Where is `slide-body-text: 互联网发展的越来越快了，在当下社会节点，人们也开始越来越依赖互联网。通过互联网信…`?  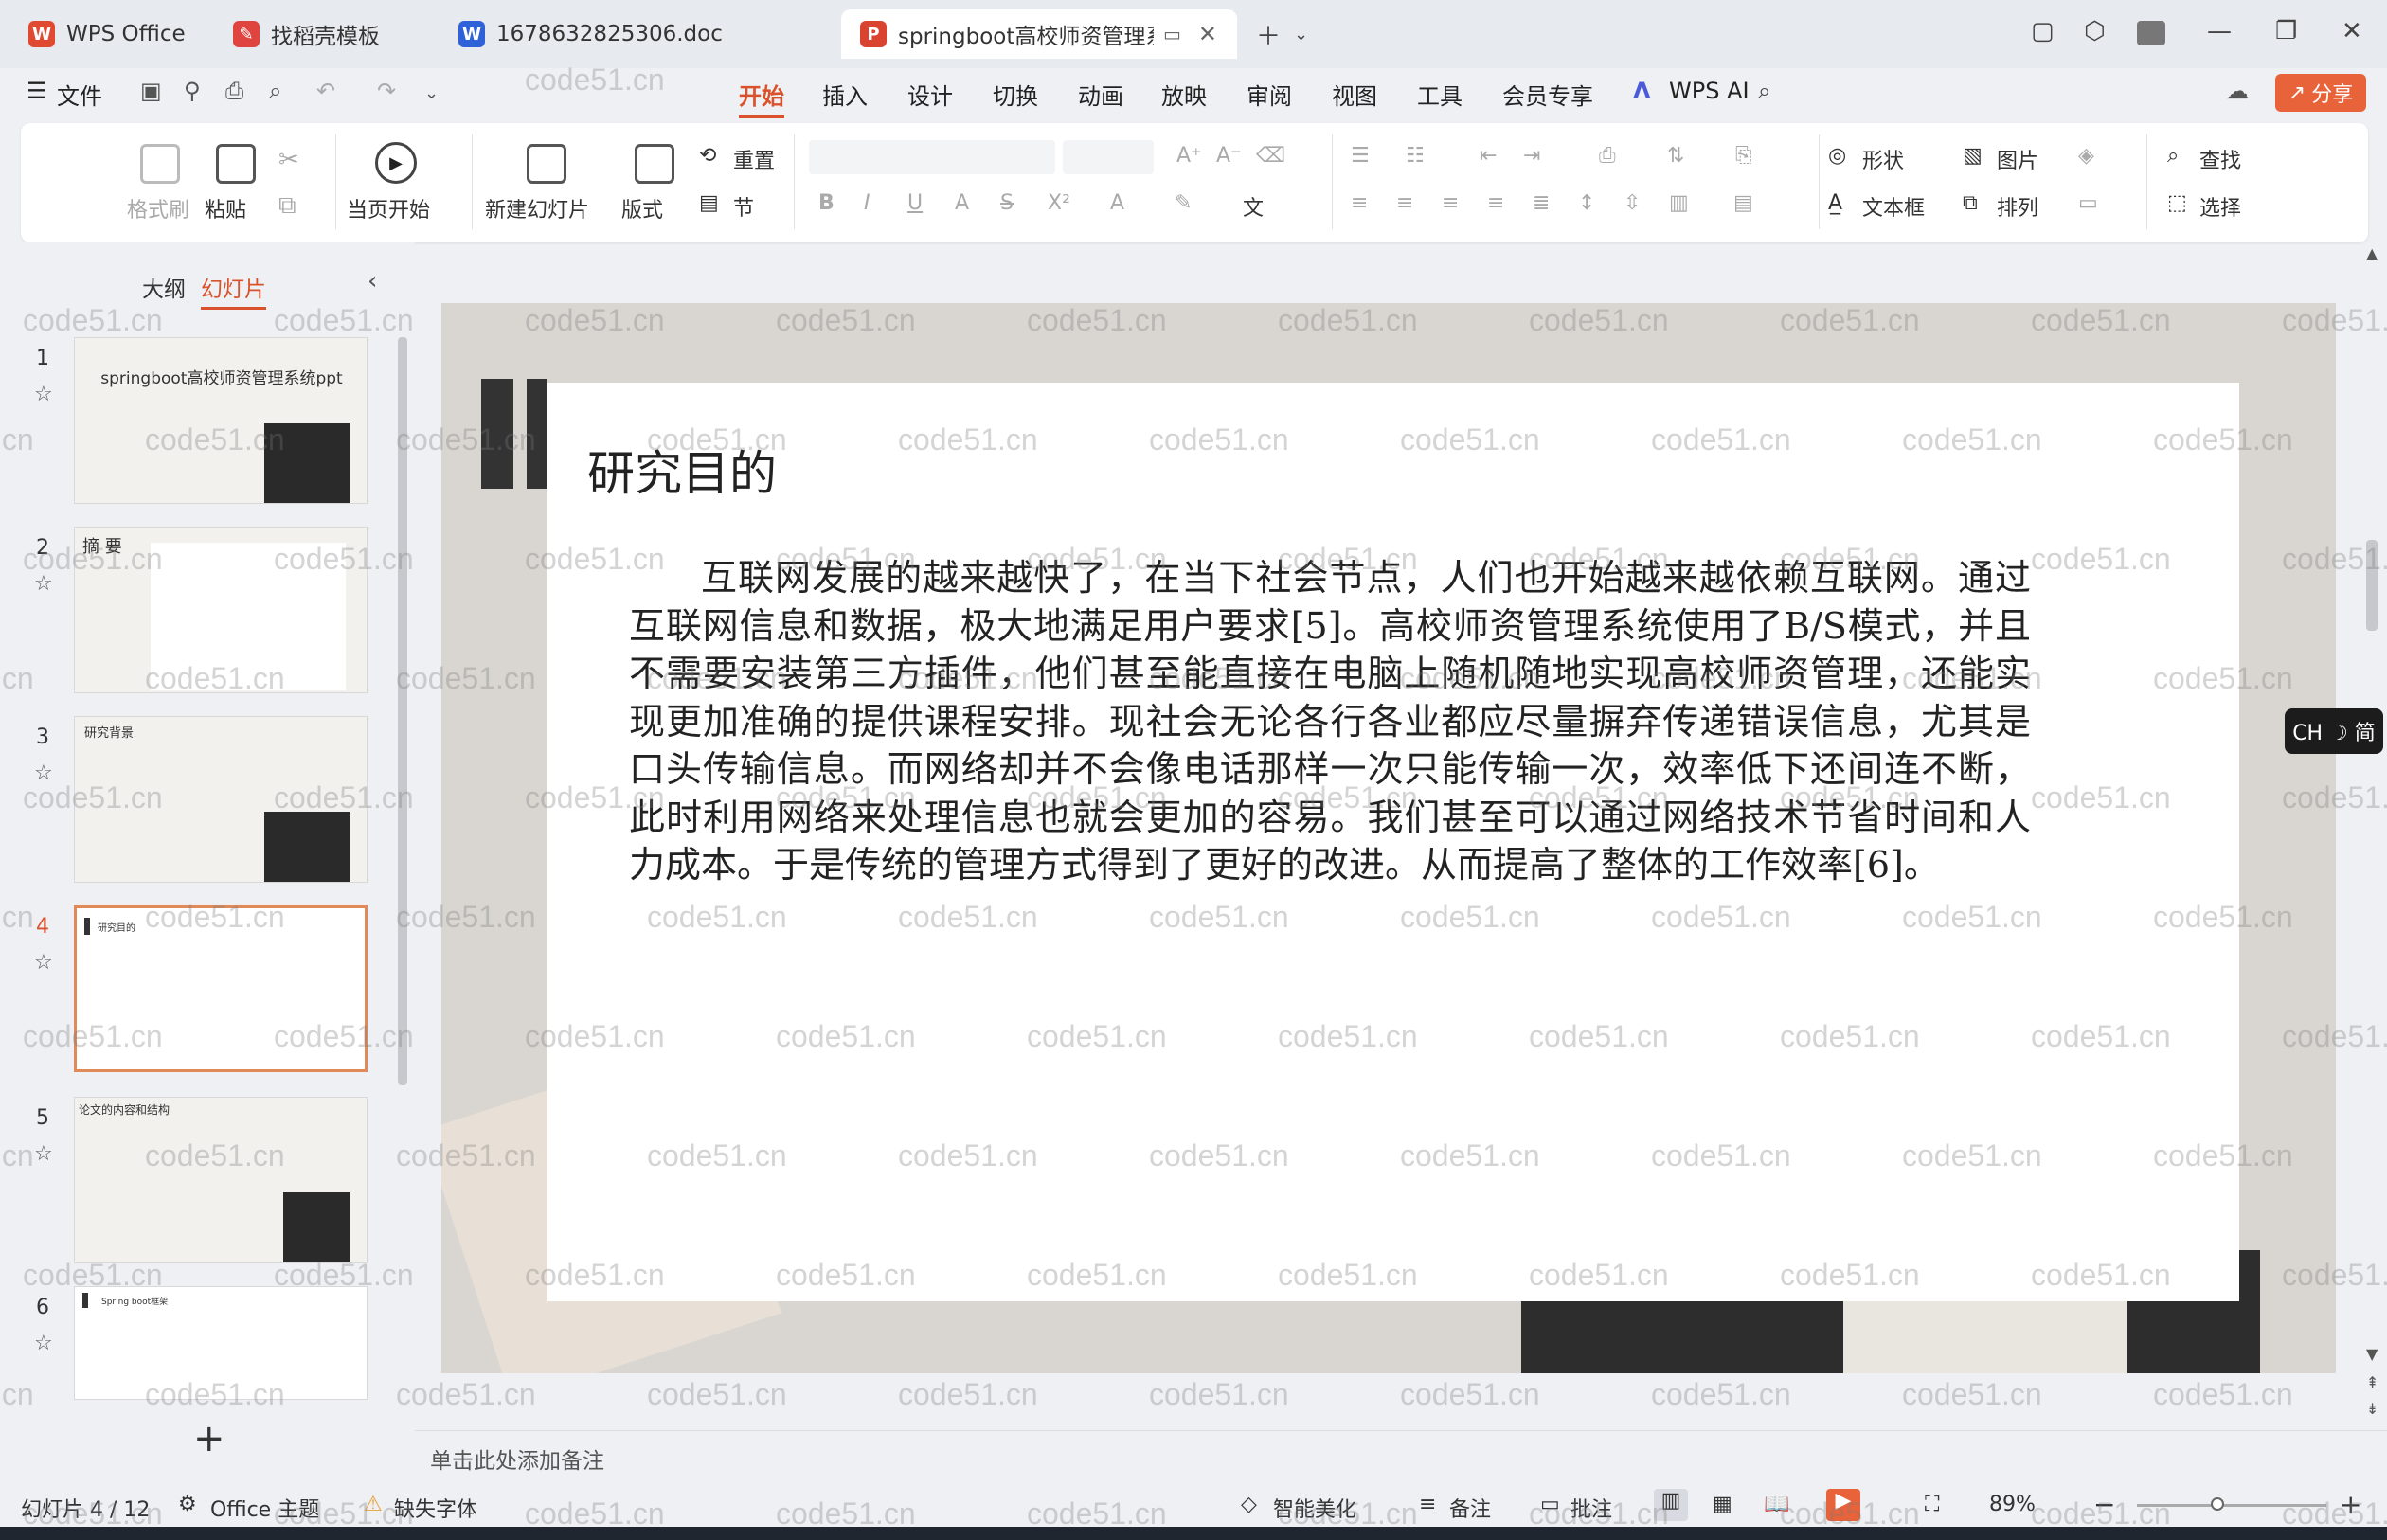 slide-body-text: 互联网发展的越来越快了，在当下社会节点，人们也开始越来越依赖互联网。通过互联网信… is located at coordinates (1330, 721).